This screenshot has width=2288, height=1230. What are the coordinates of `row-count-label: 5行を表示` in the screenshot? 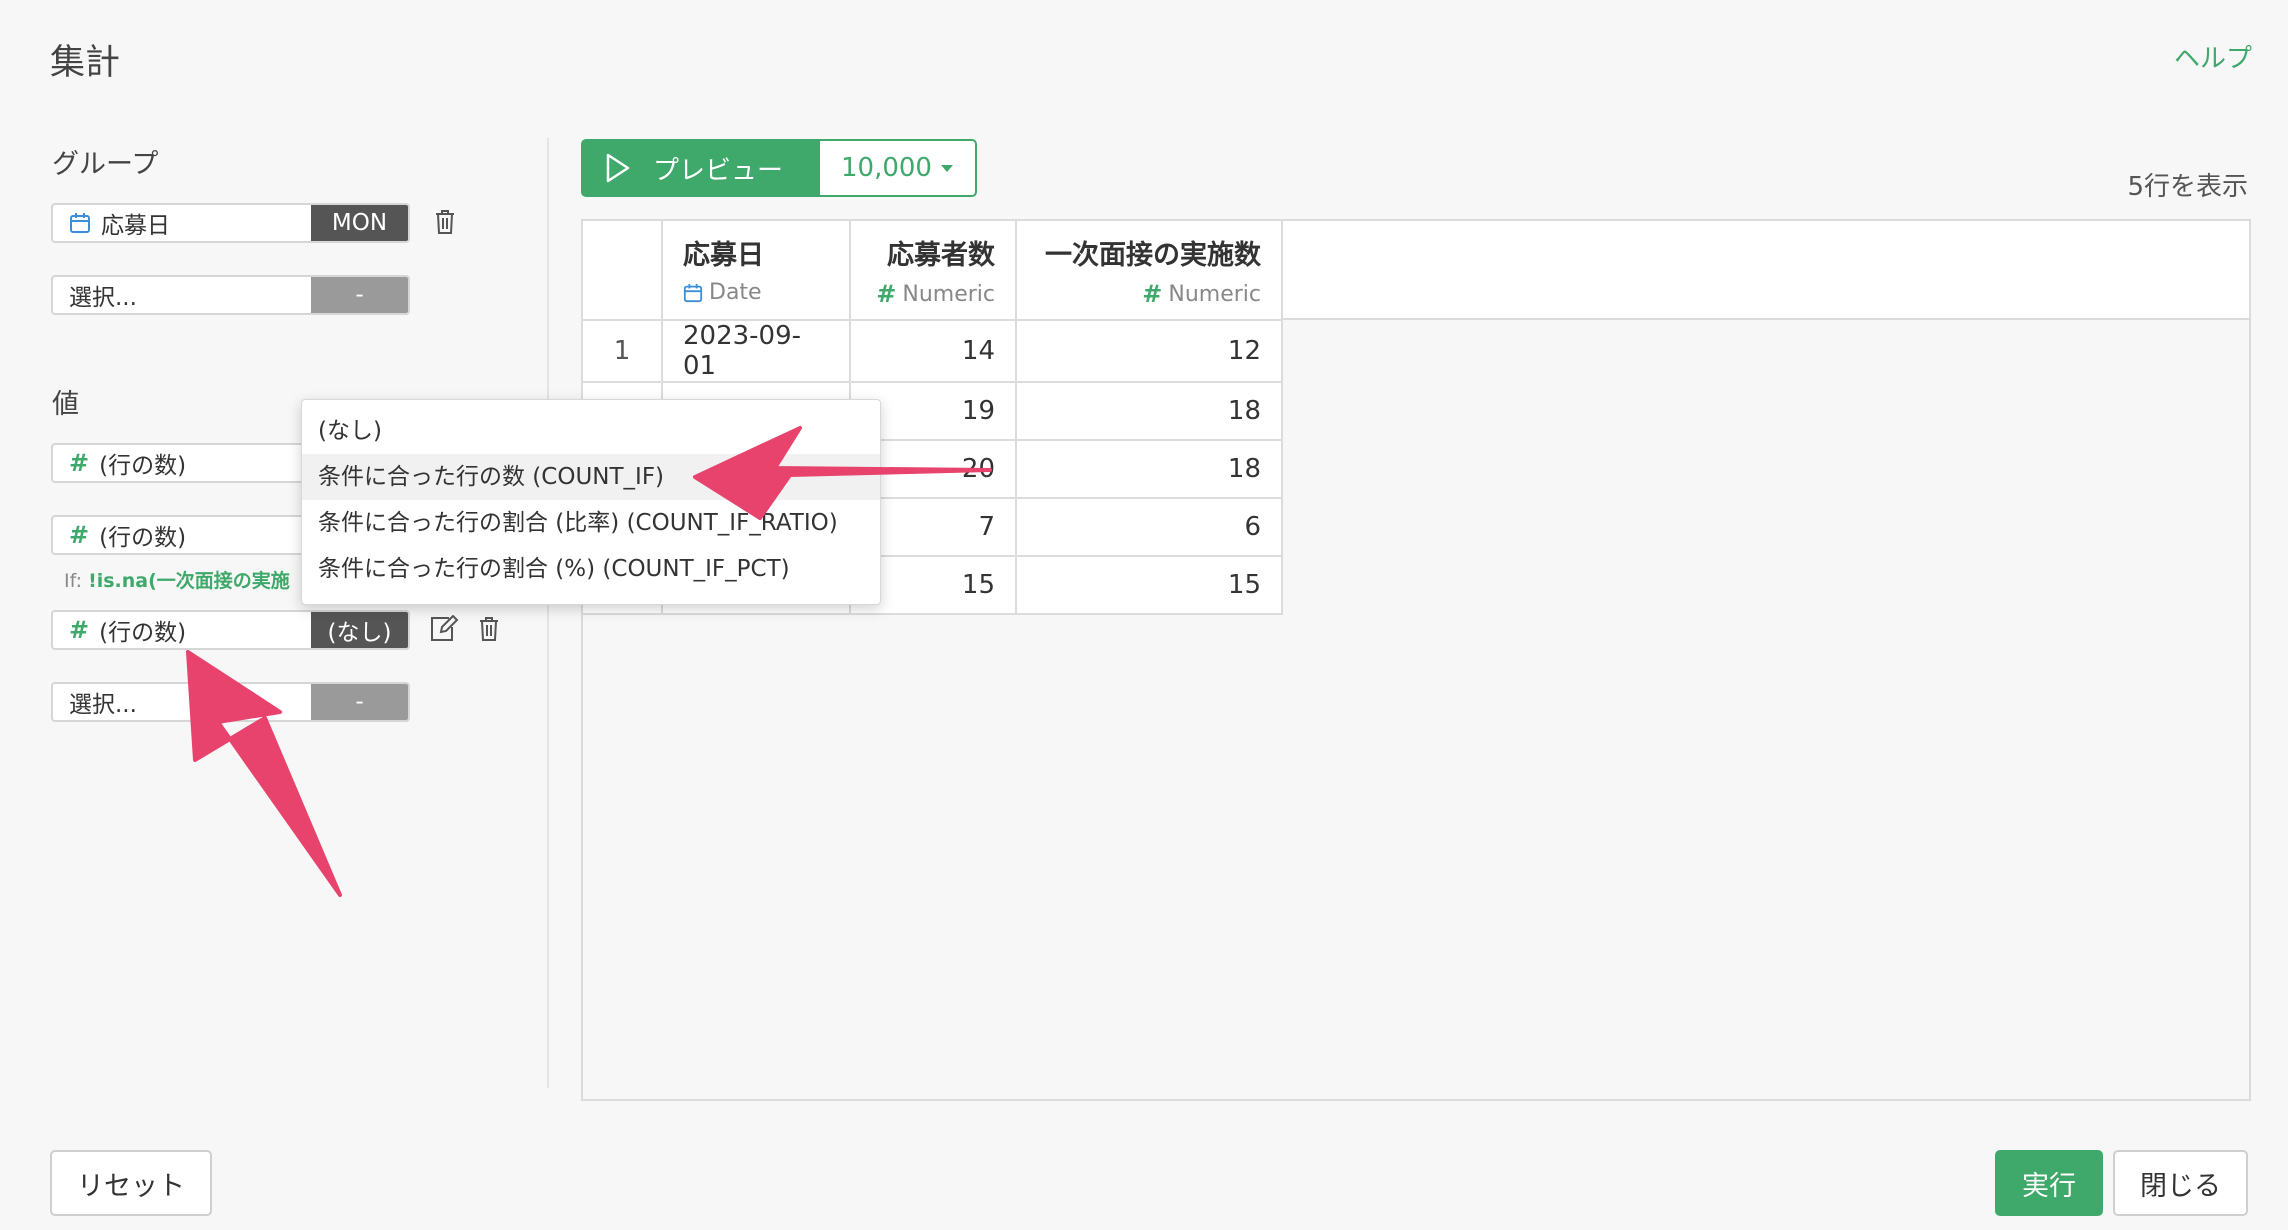 It's located at (2187, 187).